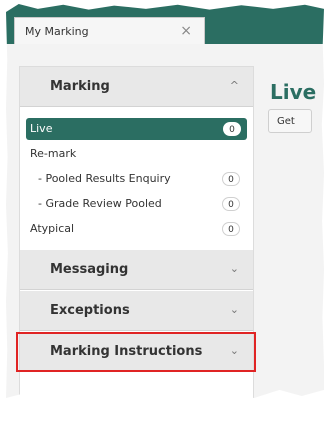 This screenshot has height=421, width=327. Describe the element at coordinates (104, 178) in the screenshot. I see `sidebar-item-label: - Pooled Results Enquiry` at that location.